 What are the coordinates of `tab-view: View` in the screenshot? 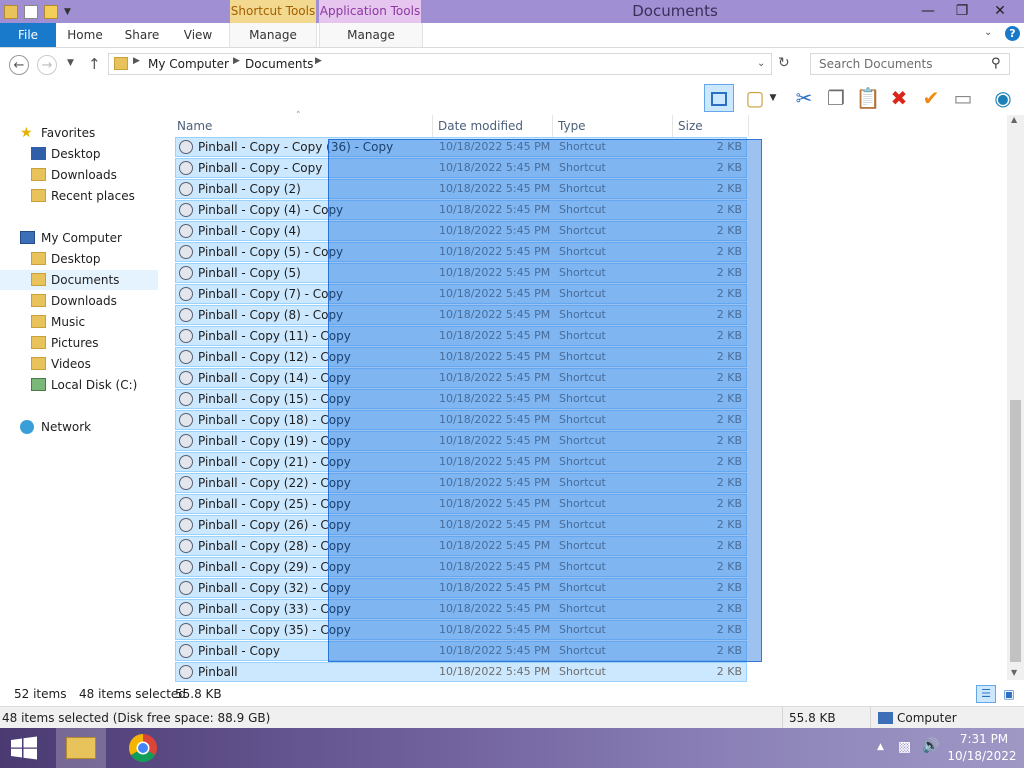 It's located at (198, 35).